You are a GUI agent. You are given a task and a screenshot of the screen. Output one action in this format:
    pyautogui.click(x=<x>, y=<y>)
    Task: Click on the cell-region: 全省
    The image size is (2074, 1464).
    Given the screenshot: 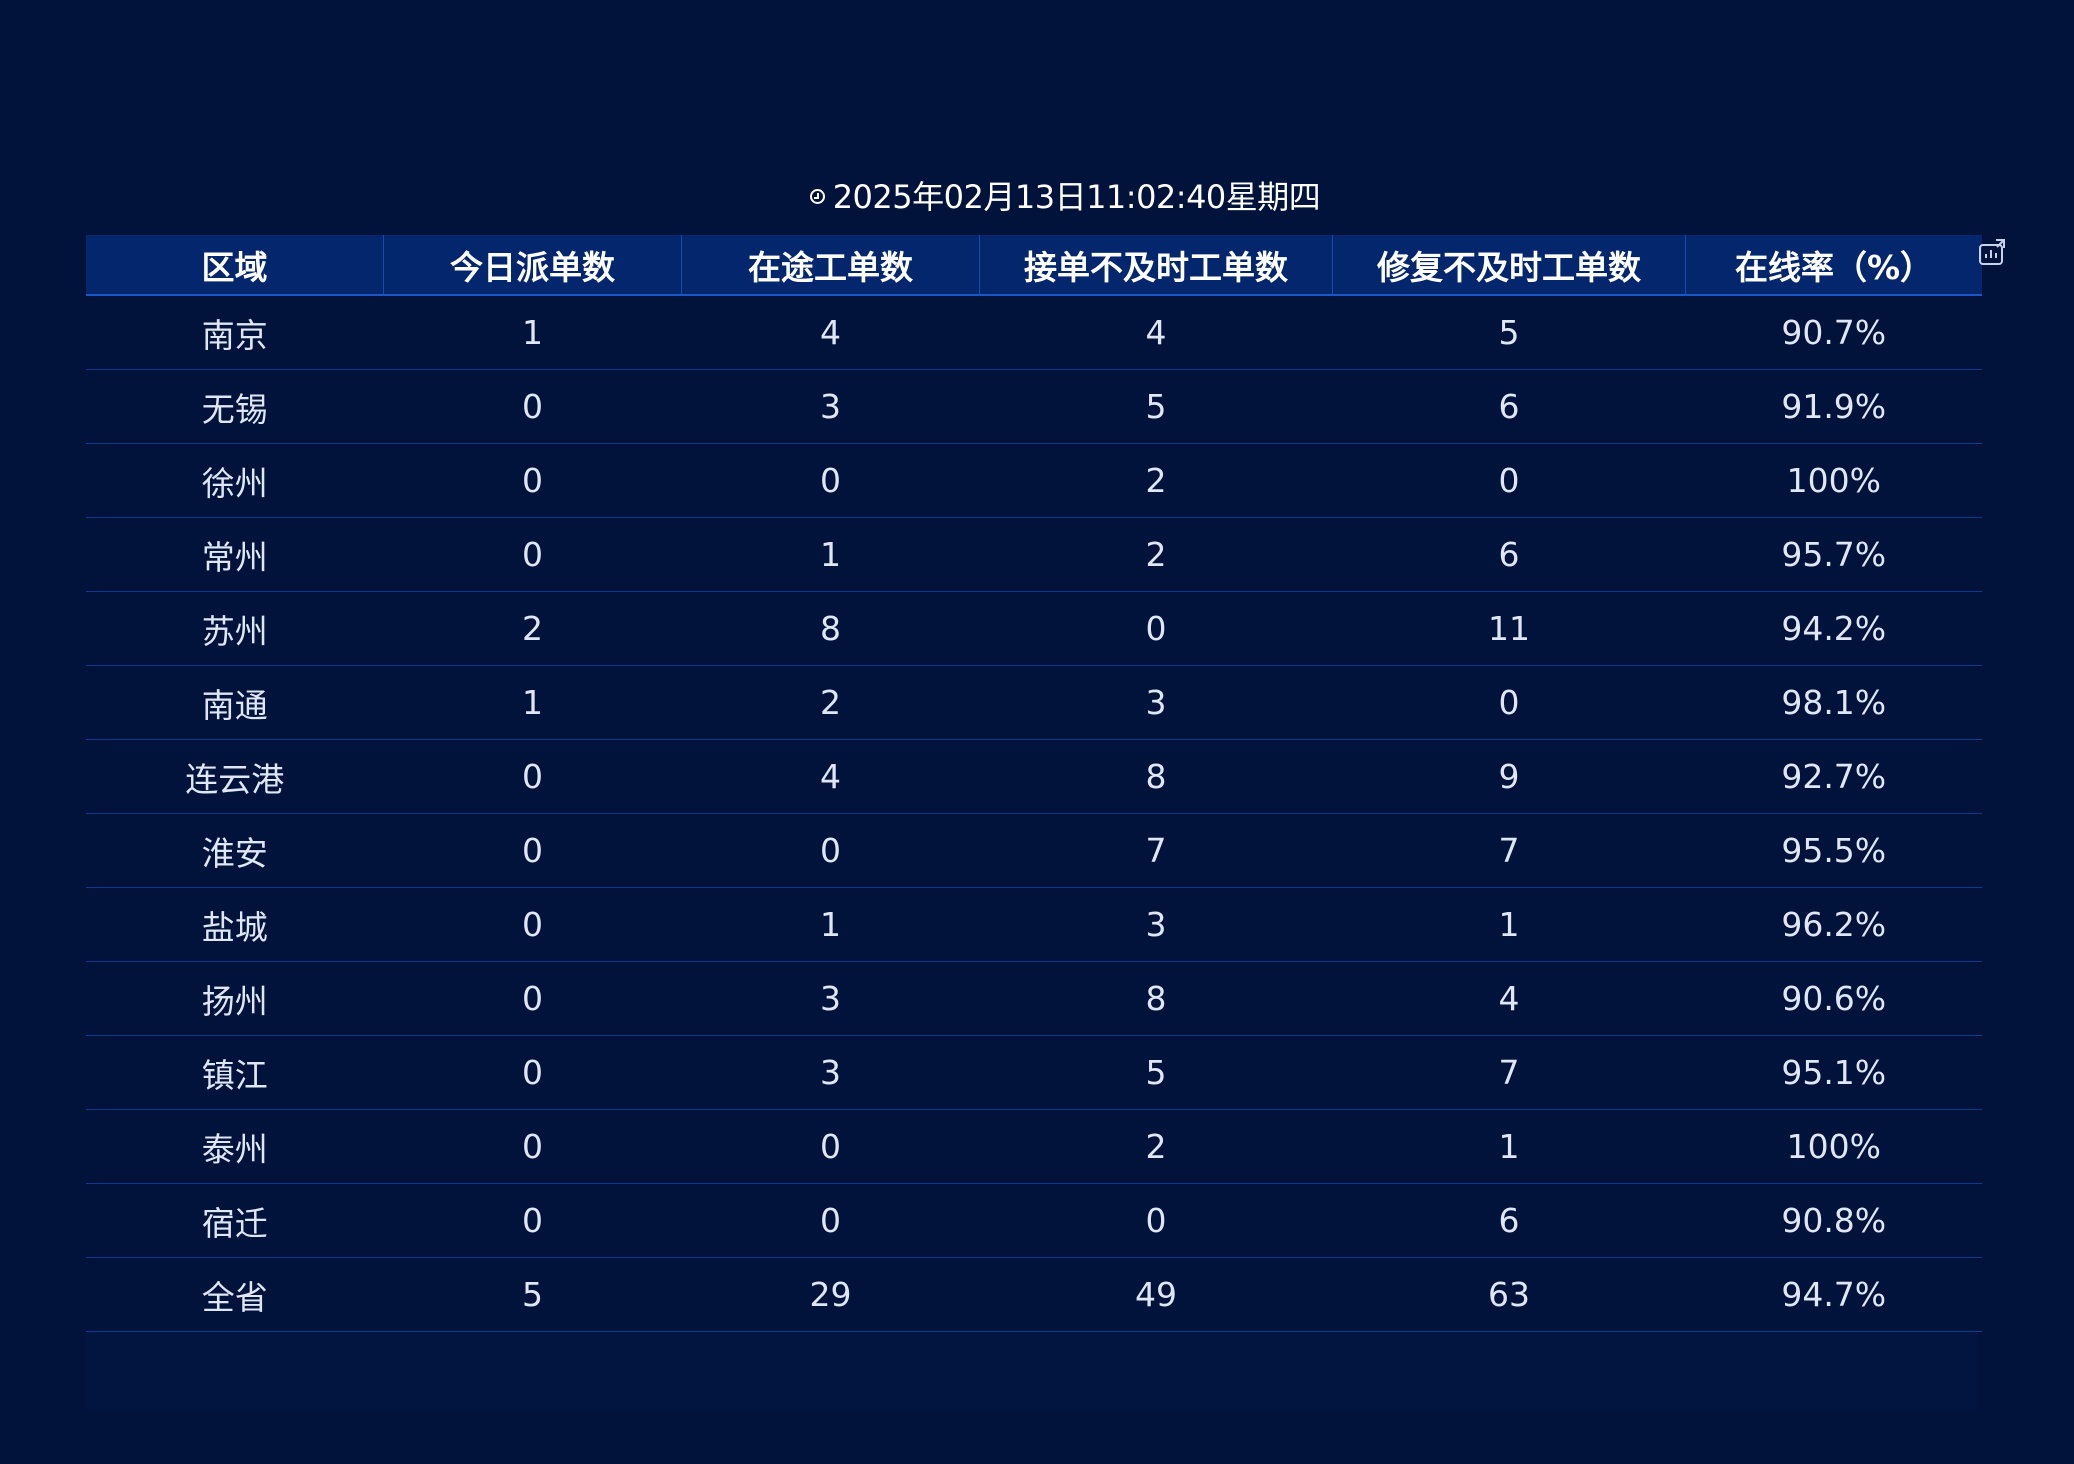 What is the action you would take?
    pyautogui.click(x=235, y=1294)
    